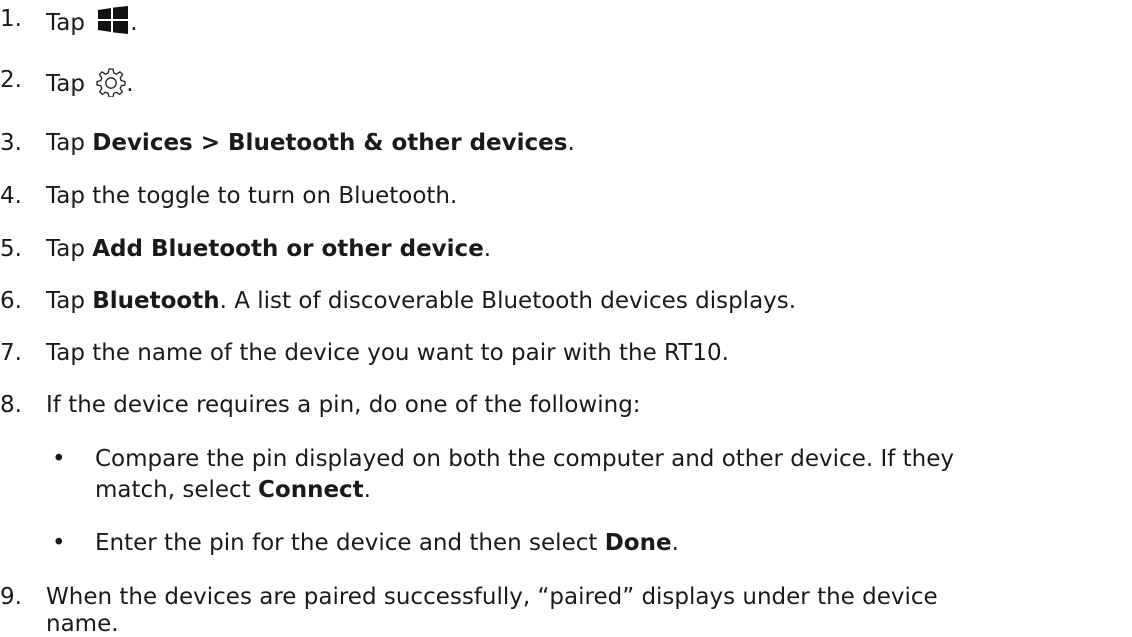 This screenshot has width=1132, height=637. Describe the element at coordinates (113, 20) in the screenshot. I see `windows-start-icon` at that location.